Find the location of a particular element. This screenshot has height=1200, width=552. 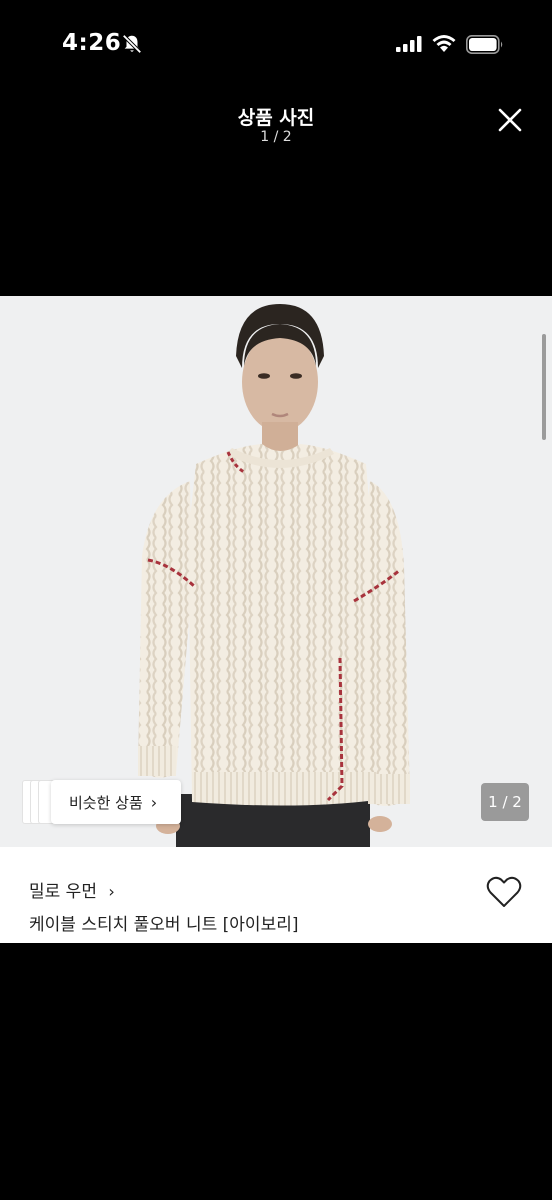

page-title: 상품 사진 is located at coordinates (276, 118).